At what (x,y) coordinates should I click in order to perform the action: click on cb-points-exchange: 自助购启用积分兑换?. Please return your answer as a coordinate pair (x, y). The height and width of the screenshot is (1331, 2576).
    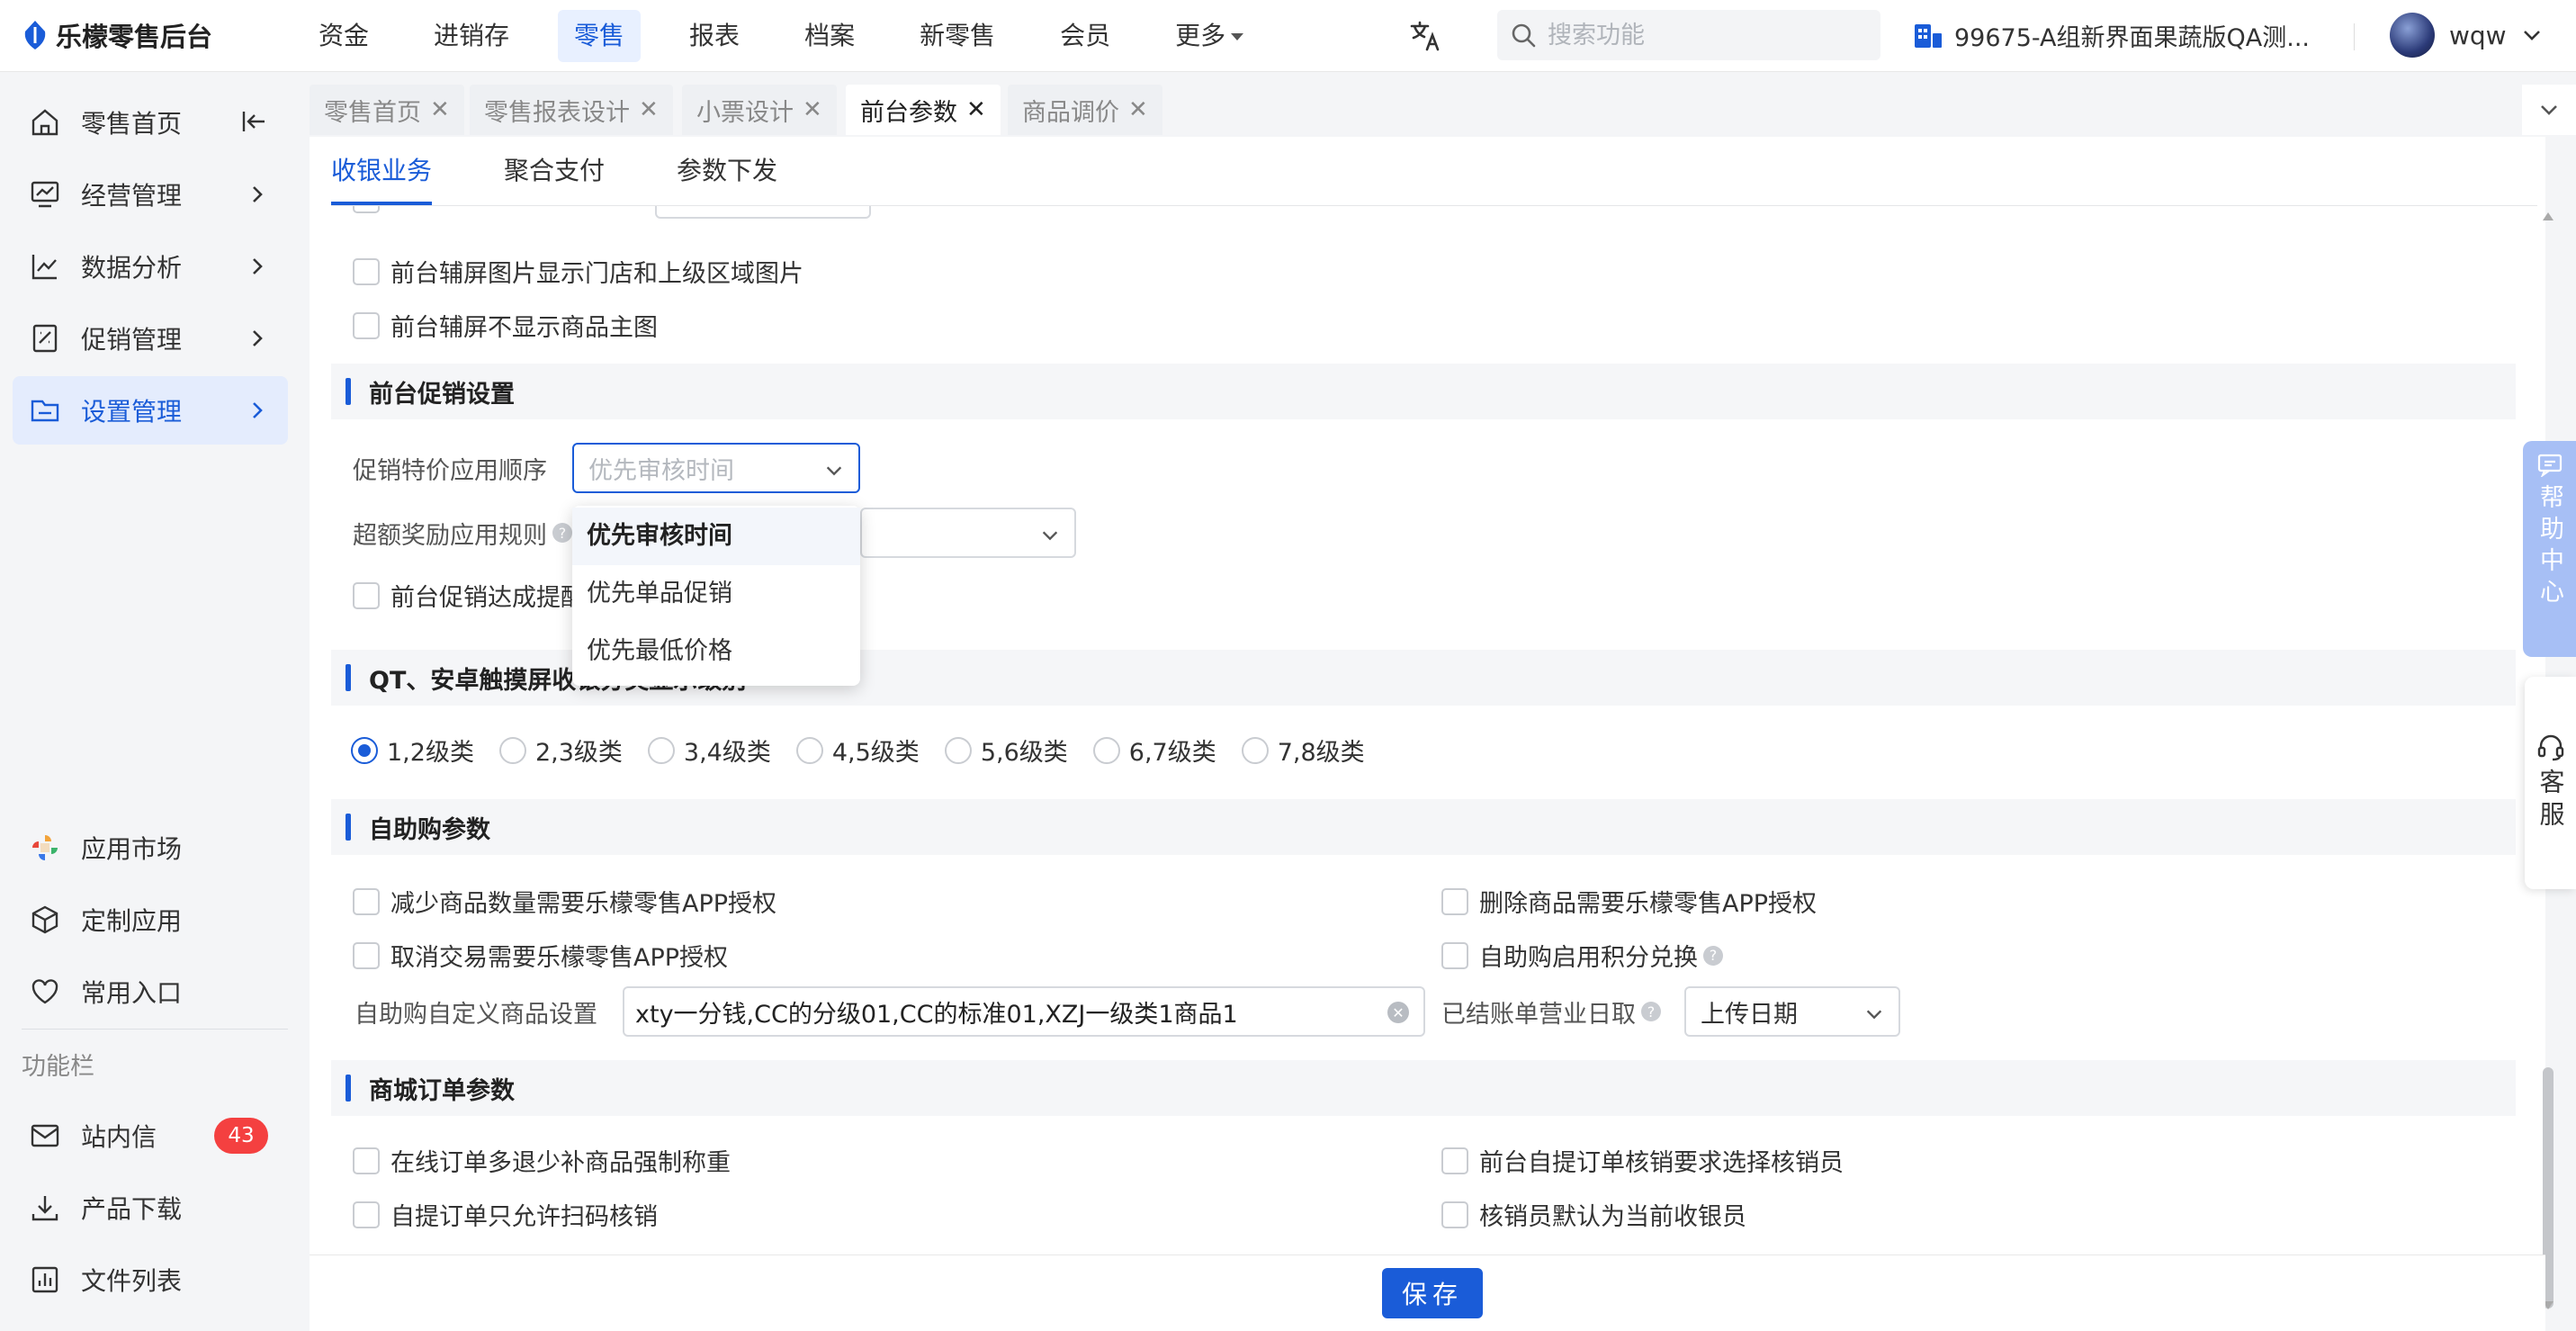
    Looking at the image, I should click on (1582, 955).